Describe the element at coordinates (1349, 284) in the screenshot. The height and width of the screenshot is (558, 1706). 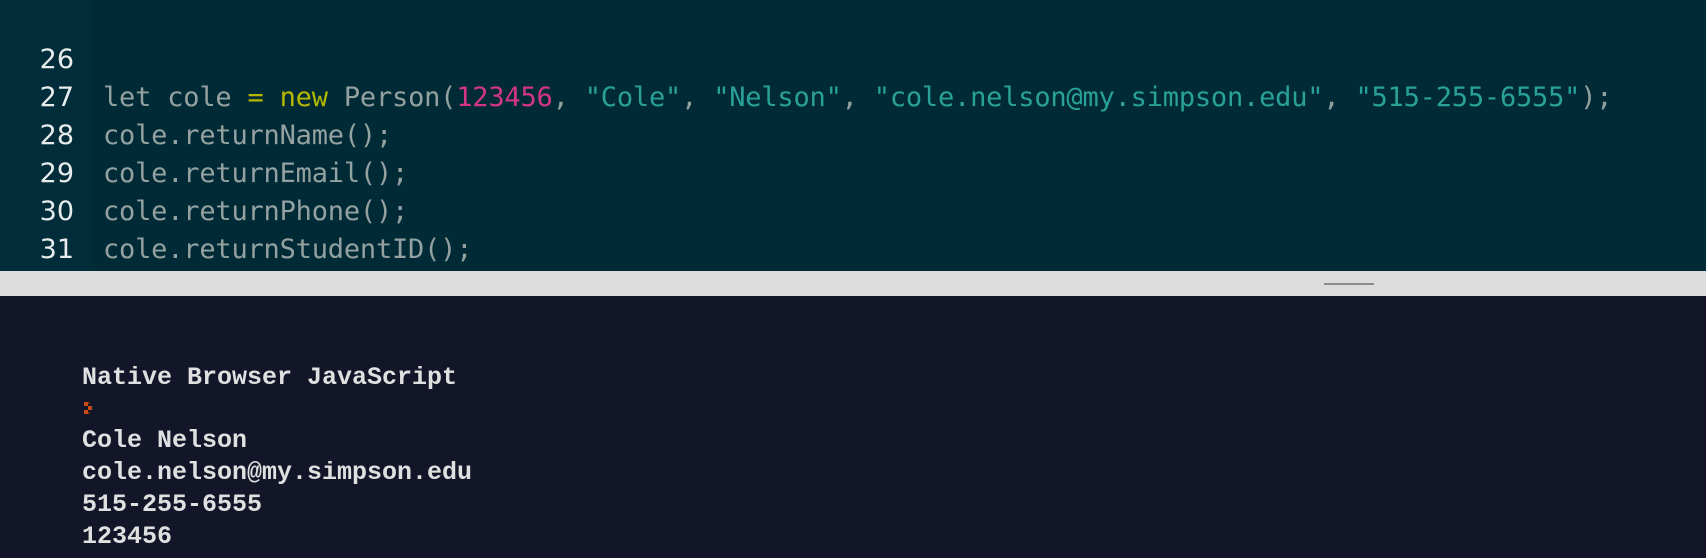
I see `resize-handle-icon` at that location.